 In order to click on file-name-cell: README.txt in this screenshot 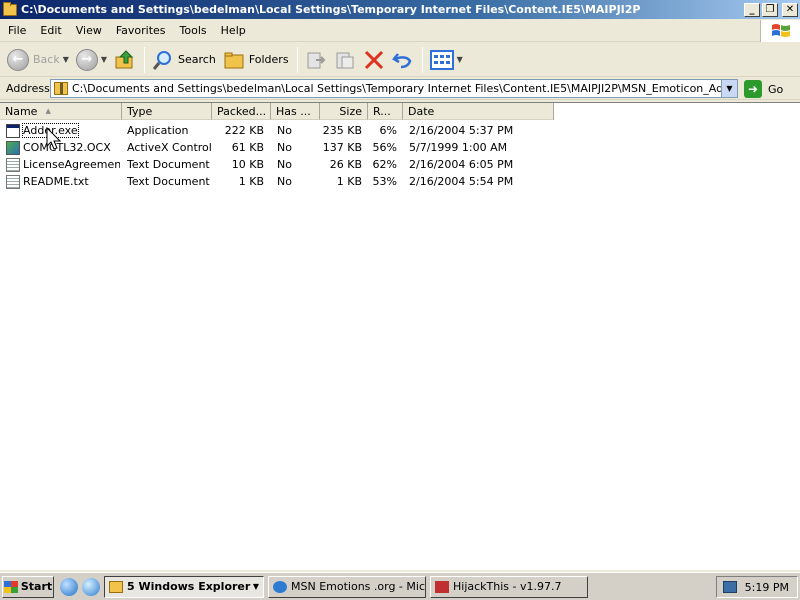, I will do `click(63, 181)`.